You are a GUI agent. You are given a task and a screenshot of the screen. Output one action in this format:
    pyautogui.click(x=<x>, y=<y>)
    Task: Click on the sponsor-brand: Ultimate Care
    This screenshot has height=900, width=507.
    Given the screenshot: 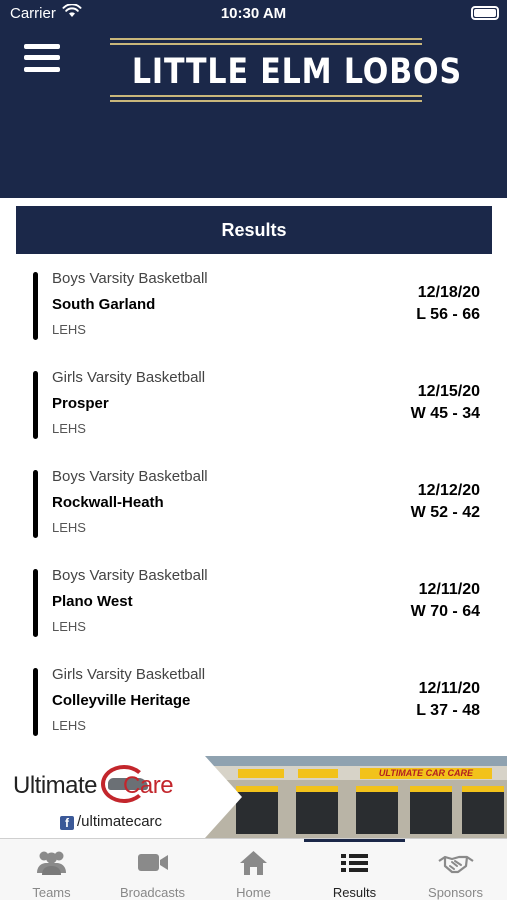 What is the action you would take?
    pyautogui.click(x=93, y=786)
    